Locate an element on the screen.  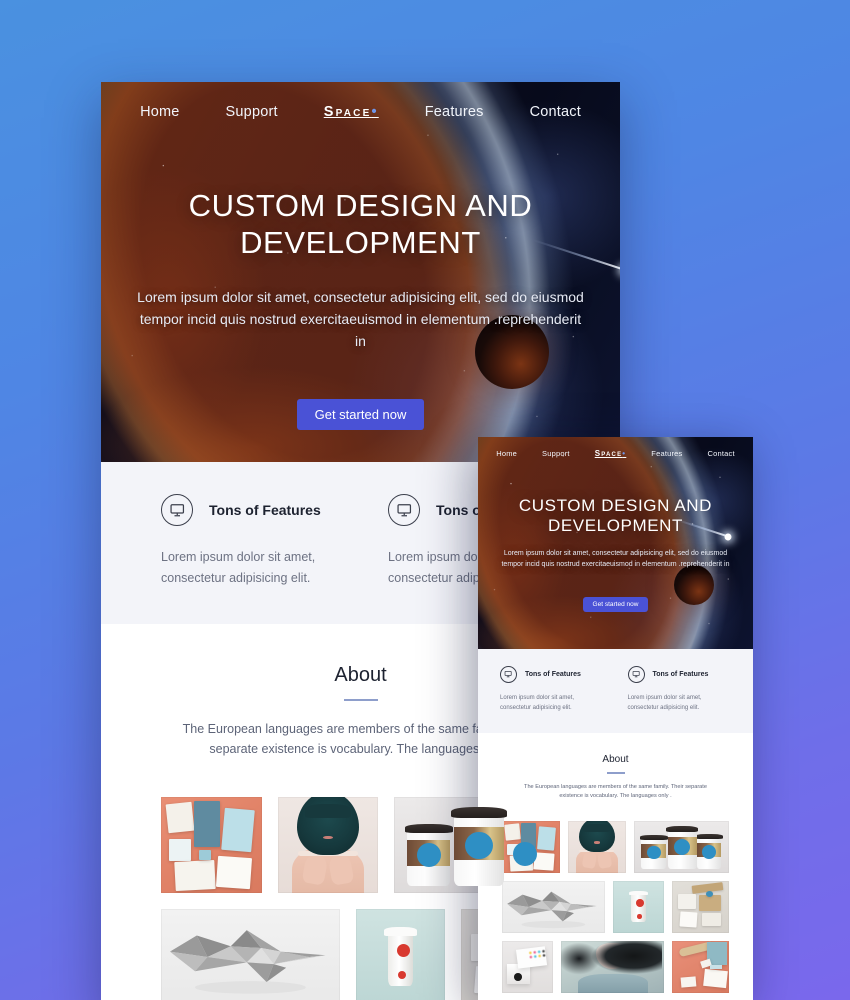
gallery-item-paper-hot-cups-trio is located at coordinates (681, 846).